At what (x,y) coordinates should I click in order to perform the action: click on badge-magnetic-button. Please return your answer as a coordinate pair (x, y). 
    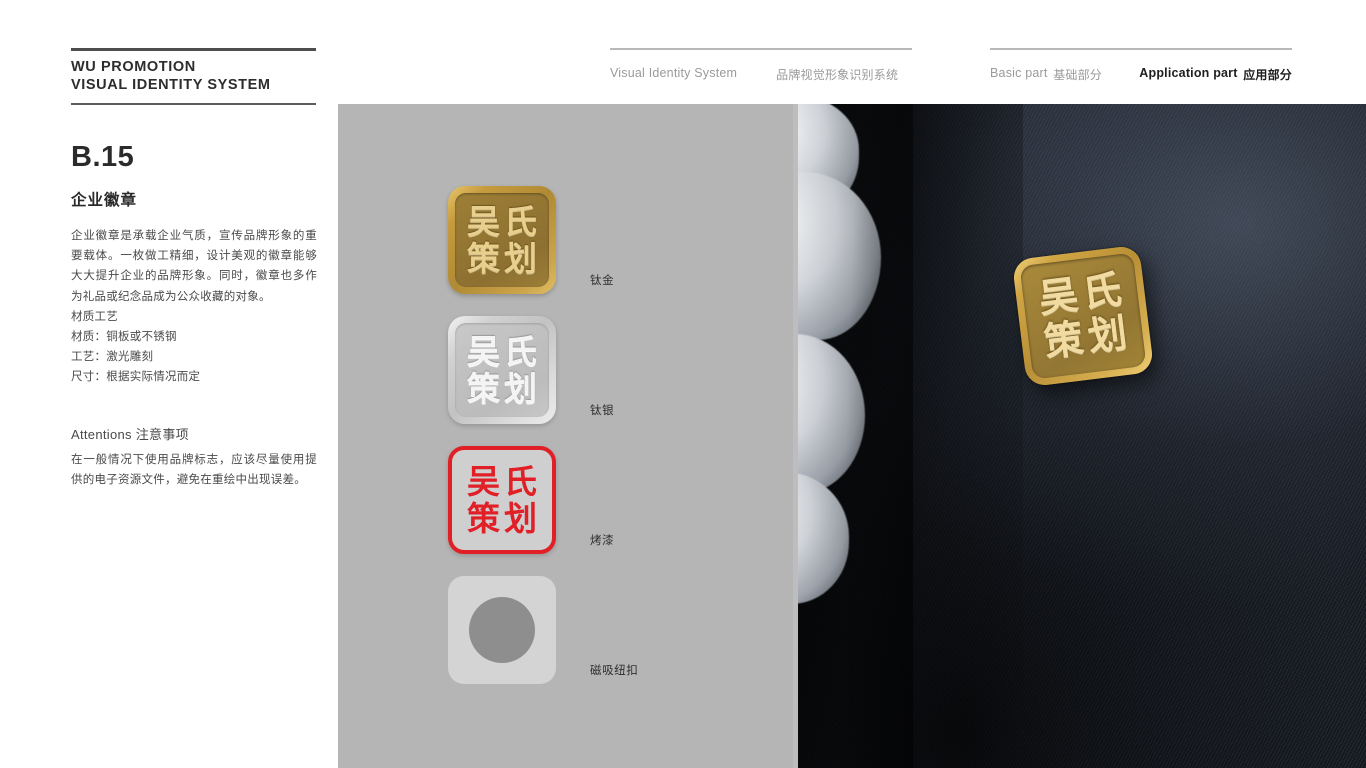
    Looking at the image, I should click on (502, 630).